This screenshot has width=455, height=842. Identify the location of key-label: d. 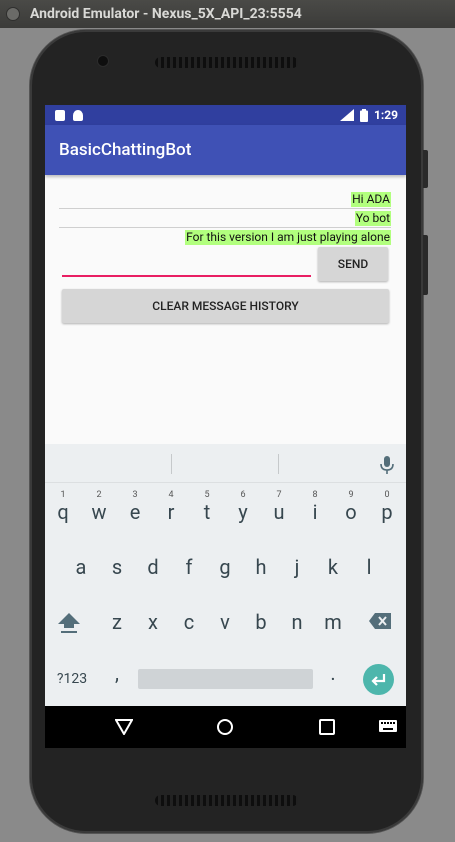
(153, 567).